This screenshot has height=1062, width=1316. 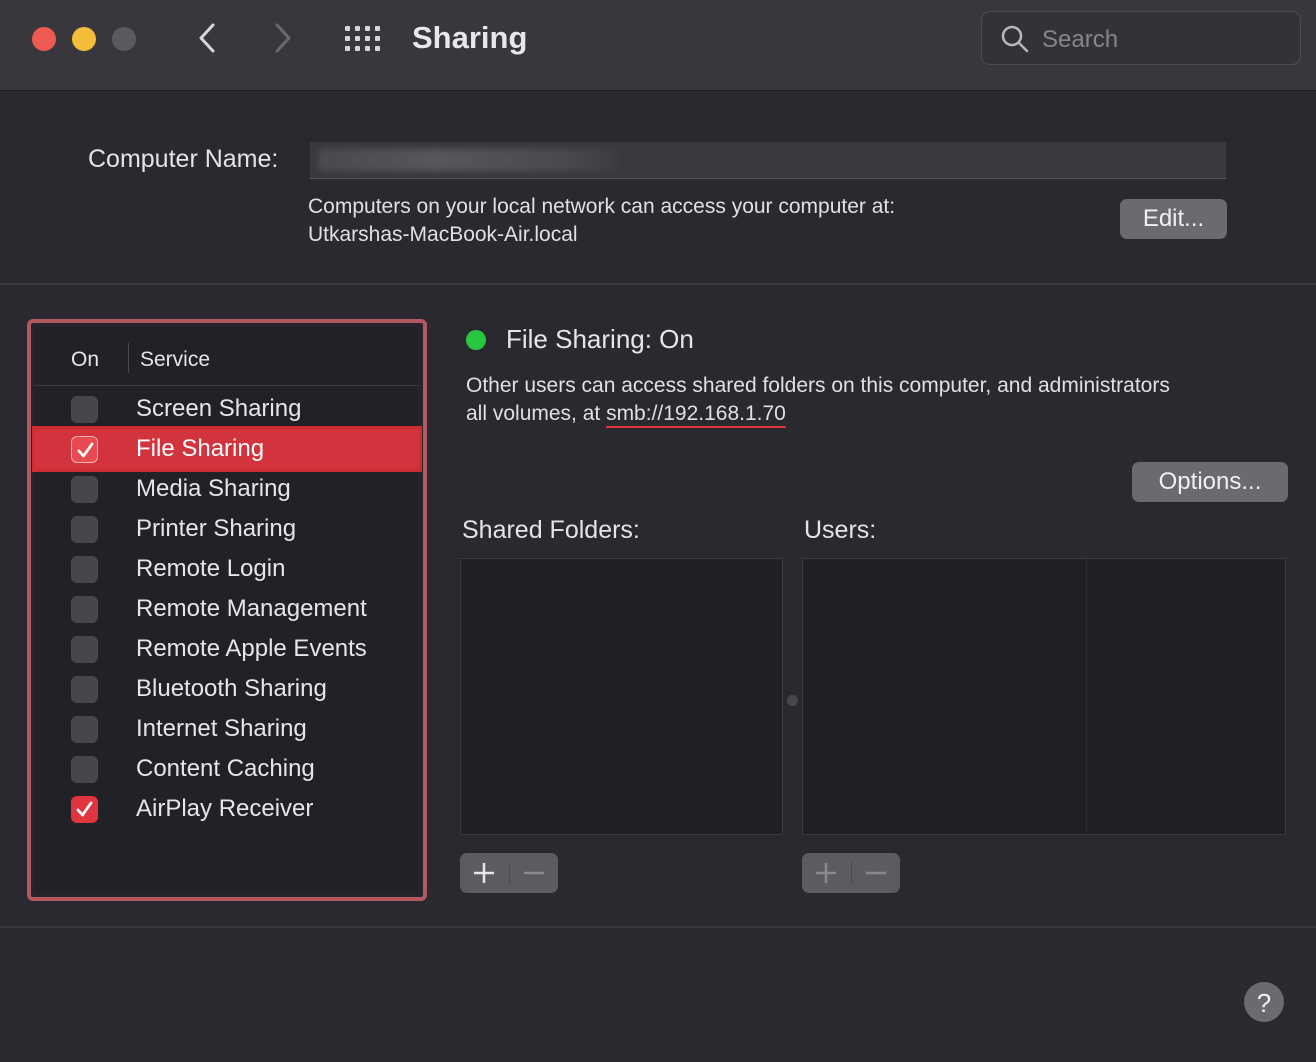 I want to click on window-title: Sharing, so click(x=470, y=37).